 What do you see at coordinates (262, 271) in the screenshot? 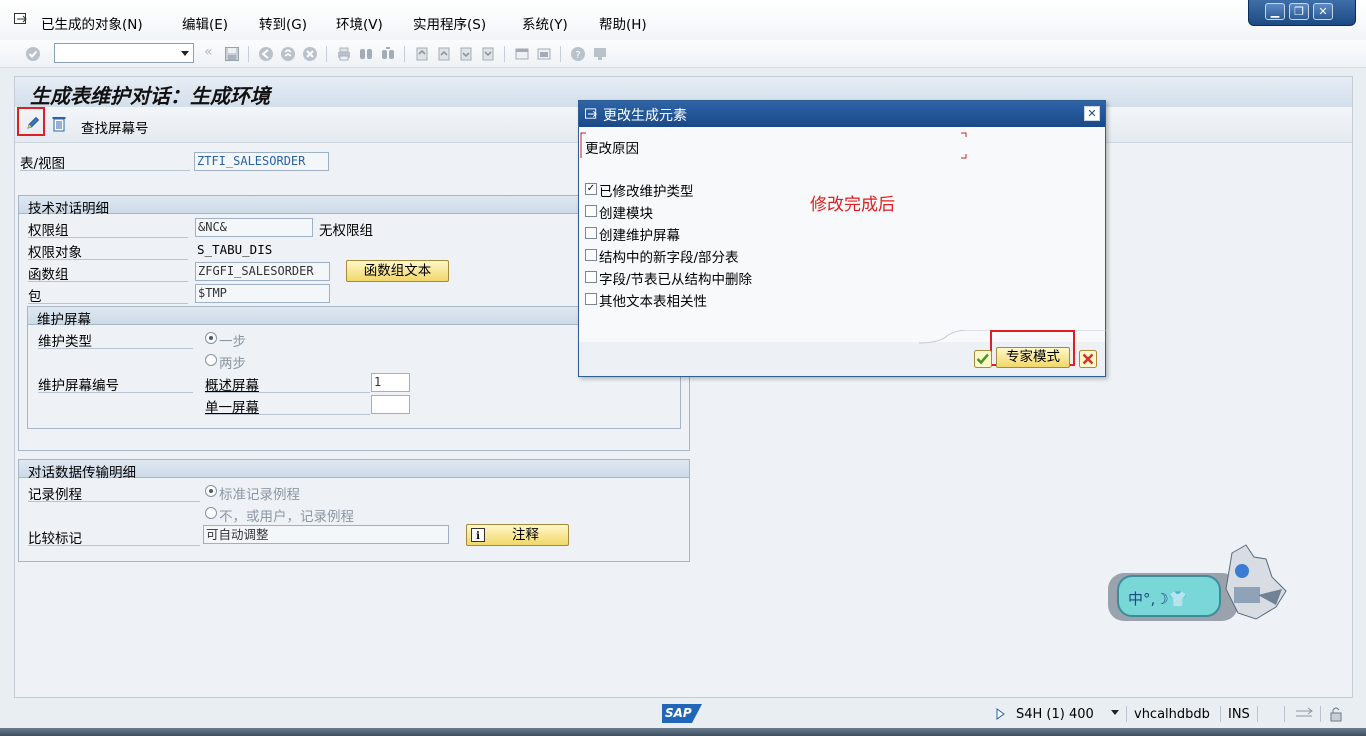
I see `function-group-field: ZFGFI_SALESORDER` at bounding box center [262, 271].